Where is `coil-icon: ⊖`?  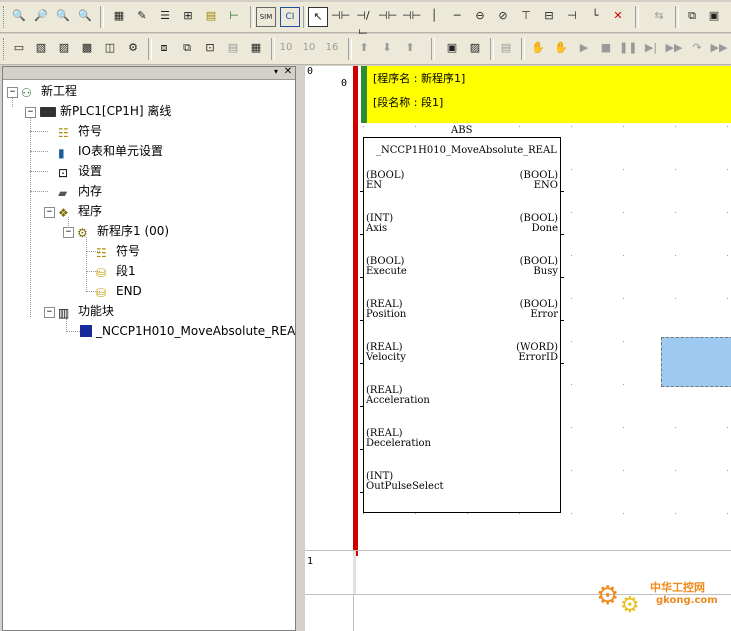
coil-icon: ⊖ is located at coordinates (480, 16).